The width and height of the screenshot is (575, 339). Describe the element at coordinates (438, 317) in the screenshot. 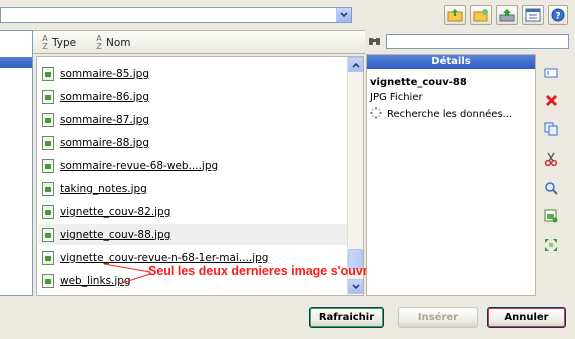

I see `insert-button: Insérer` at that location.